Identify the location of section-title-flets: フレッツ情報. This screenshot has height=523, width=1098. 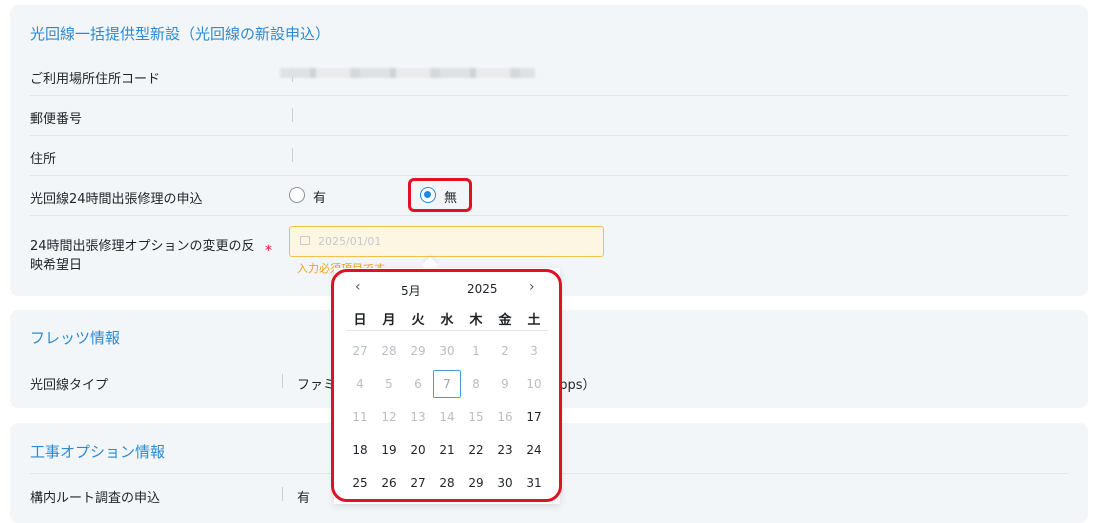
(75, 338).